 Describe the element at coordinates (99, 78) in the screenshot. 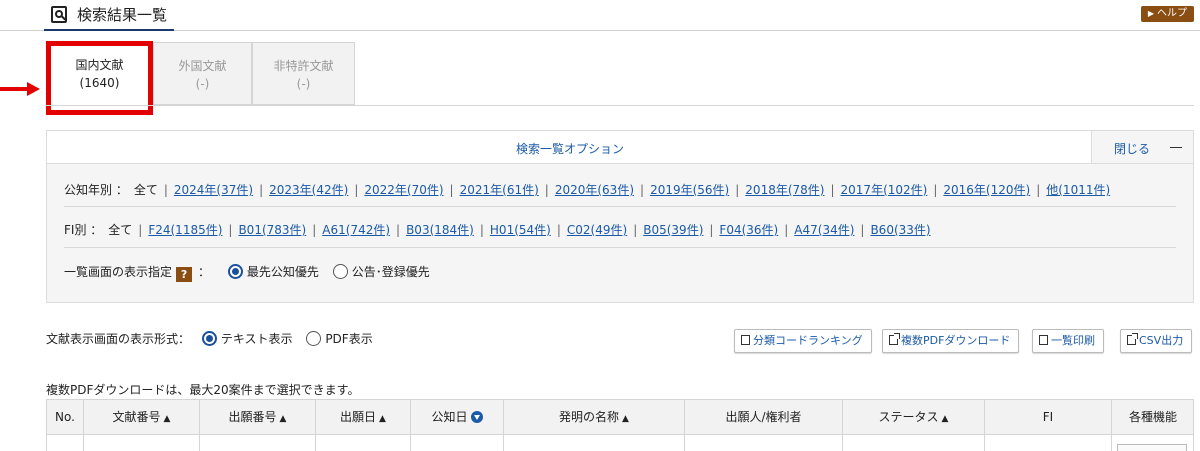

I see `tab-domestic: 国内文献 (1640)` at that location.